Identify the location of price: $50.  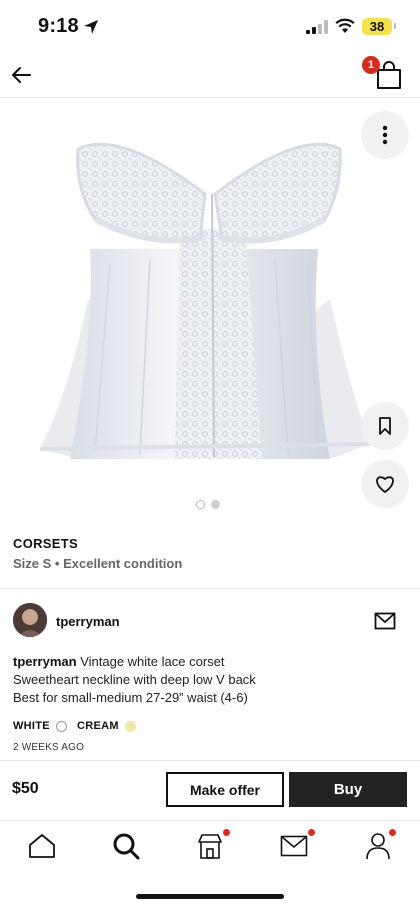
(25, 788).